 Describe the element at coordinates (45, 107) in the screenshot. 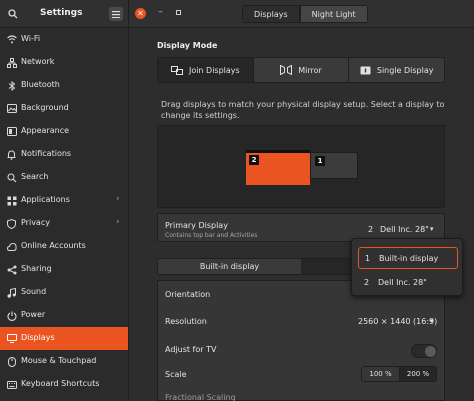

I see `sidebar-item-label: Background` at that location.